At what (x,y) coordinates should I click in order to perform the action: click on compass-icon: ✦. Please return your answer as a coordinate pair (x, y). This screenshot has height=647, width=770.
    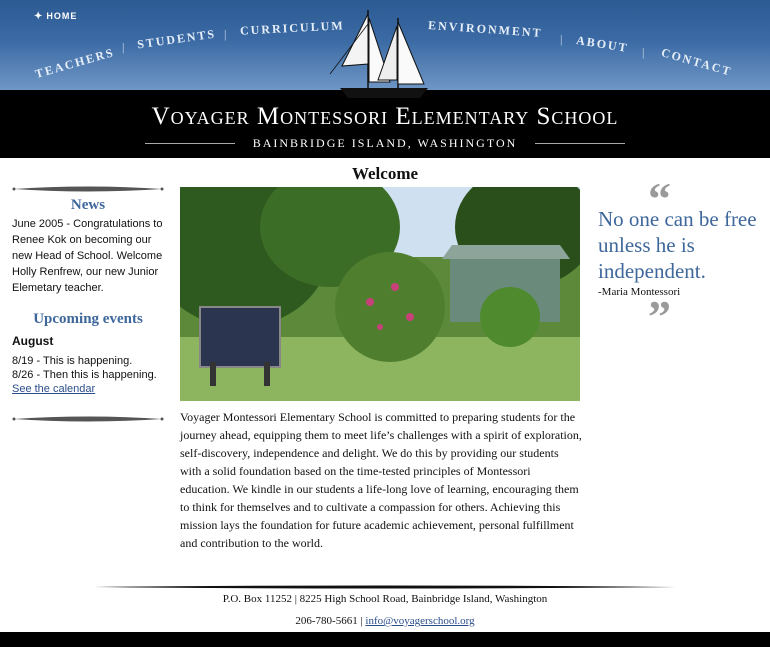
    Looking at the image, I should click on (39, 16).